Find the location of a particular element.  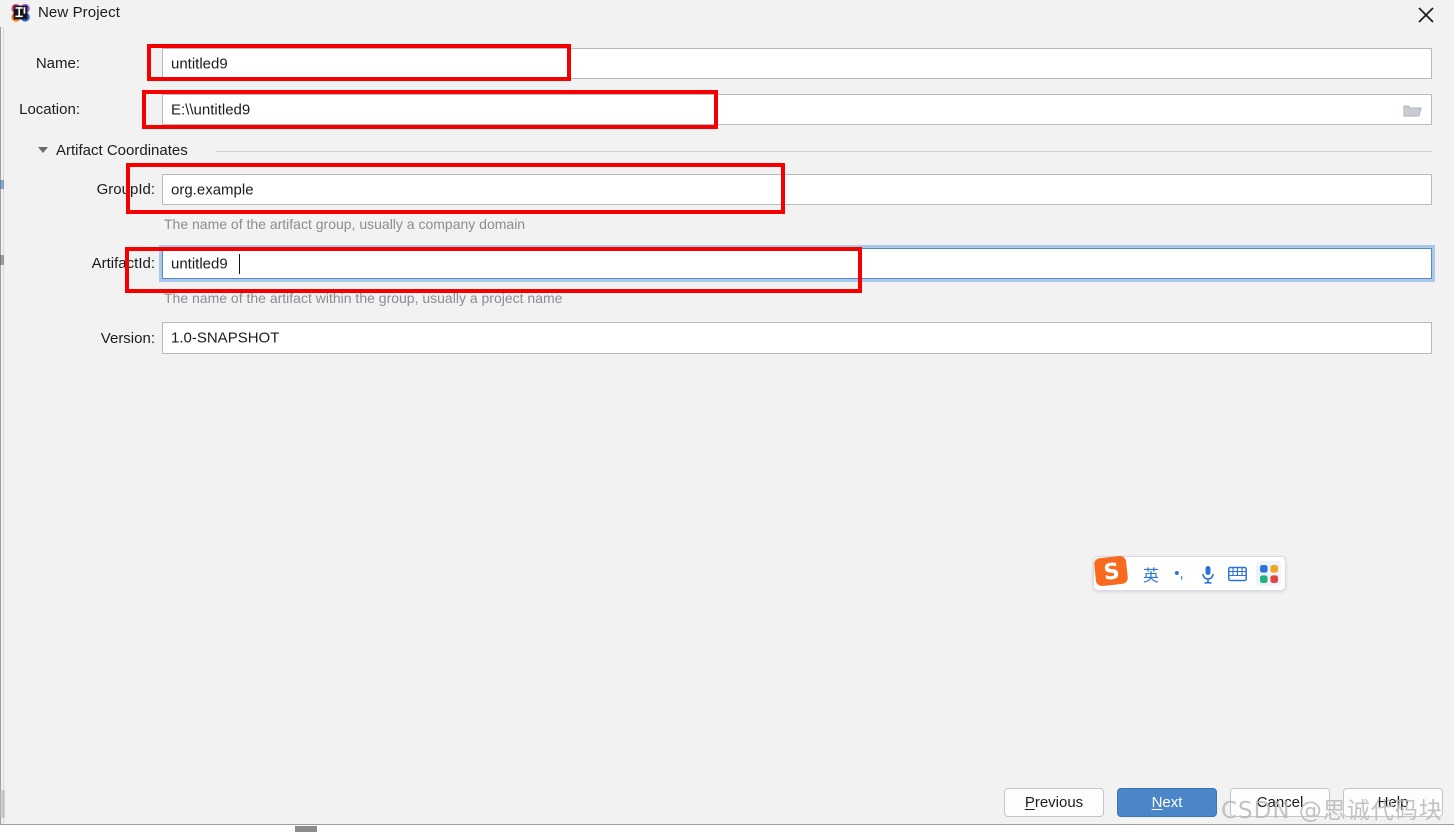

keyboard-icon is located at coordinates (1237, 574).